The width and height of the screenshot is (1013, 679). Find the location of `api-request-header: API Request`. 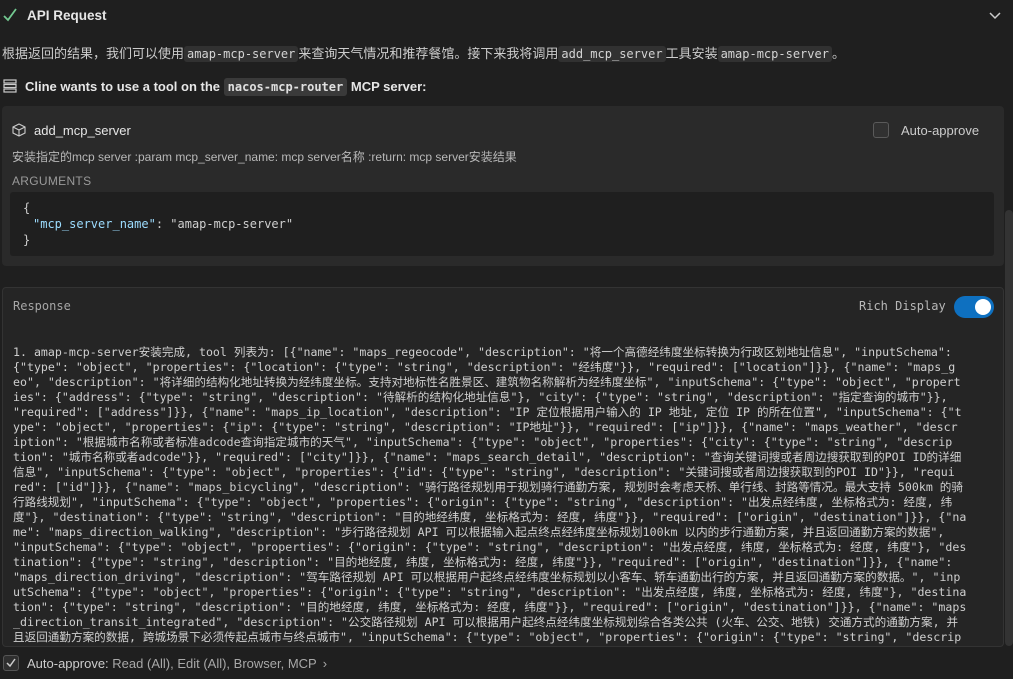

api-request-header: API Request is located at coordinates (506, 16).